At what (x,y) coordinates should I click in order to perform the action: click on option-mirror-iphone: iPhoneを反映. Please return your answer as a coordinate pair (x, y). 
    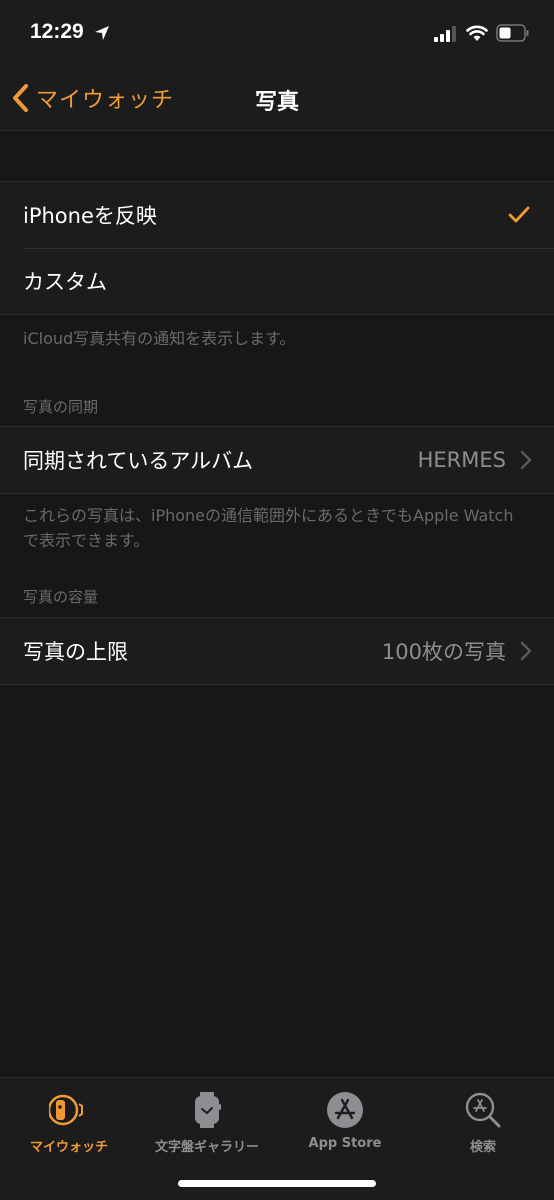
    Looking at the image, I should click on (277, 215).